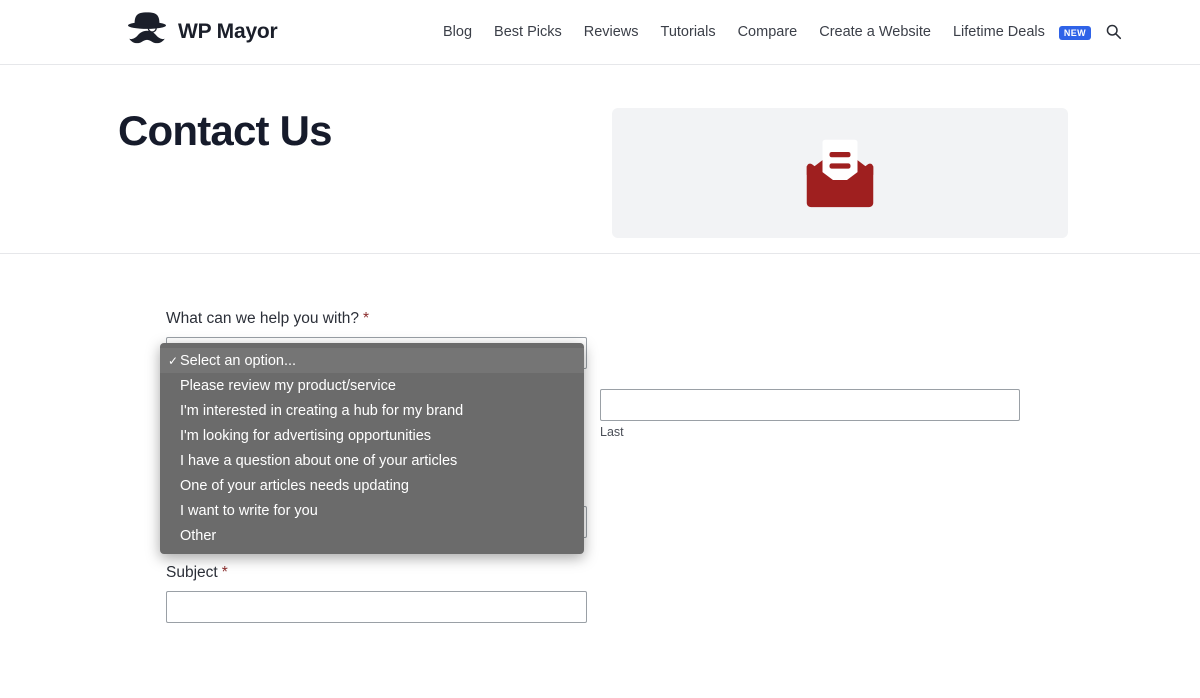  I want to click on nav-item-compare: Compare, so click(768, 32).